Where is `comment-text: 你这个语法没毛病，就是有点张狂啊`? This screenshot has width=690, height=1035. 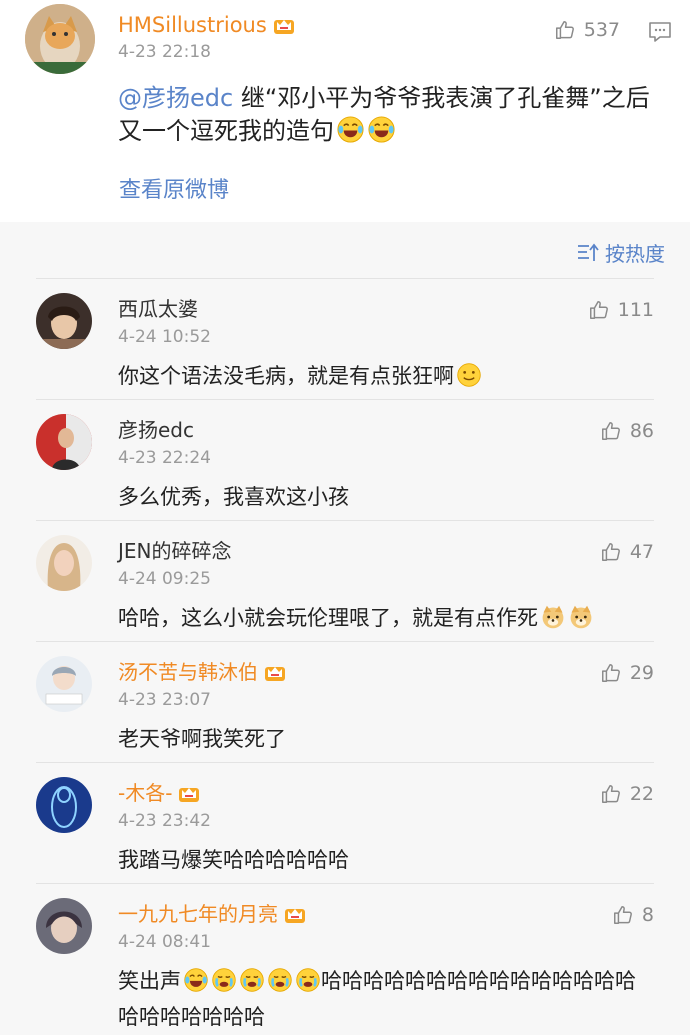
comment-text: 你这个语法没毛病，就是有点张狂啊 is located at coordinates (286, 376).